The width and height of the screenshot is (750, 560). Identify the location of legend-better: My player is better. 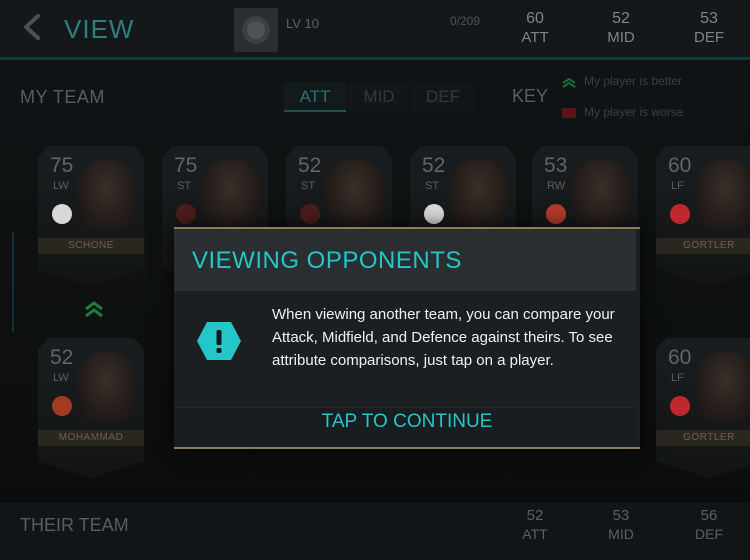
(622, 81).